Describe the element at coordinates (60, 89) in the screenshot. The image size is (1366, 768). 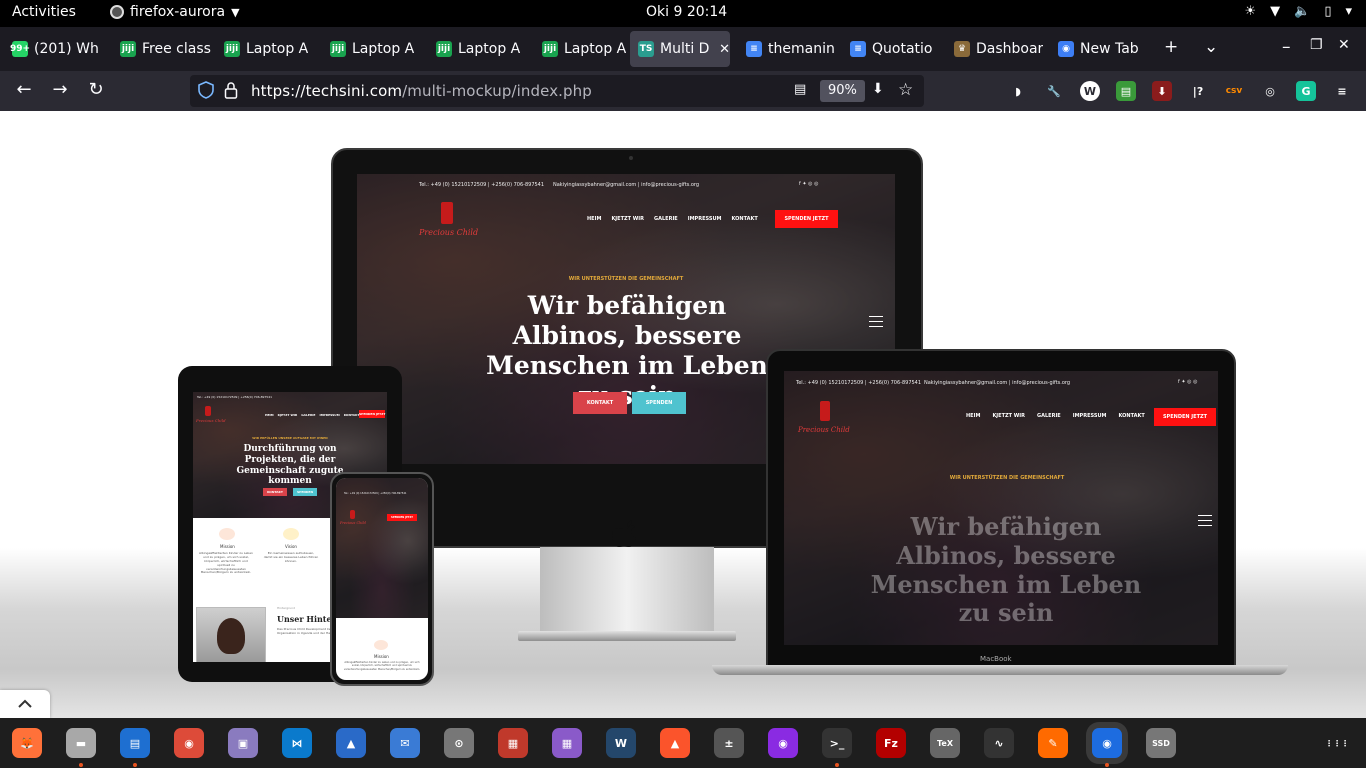
I see `forward-button: →` at that location.